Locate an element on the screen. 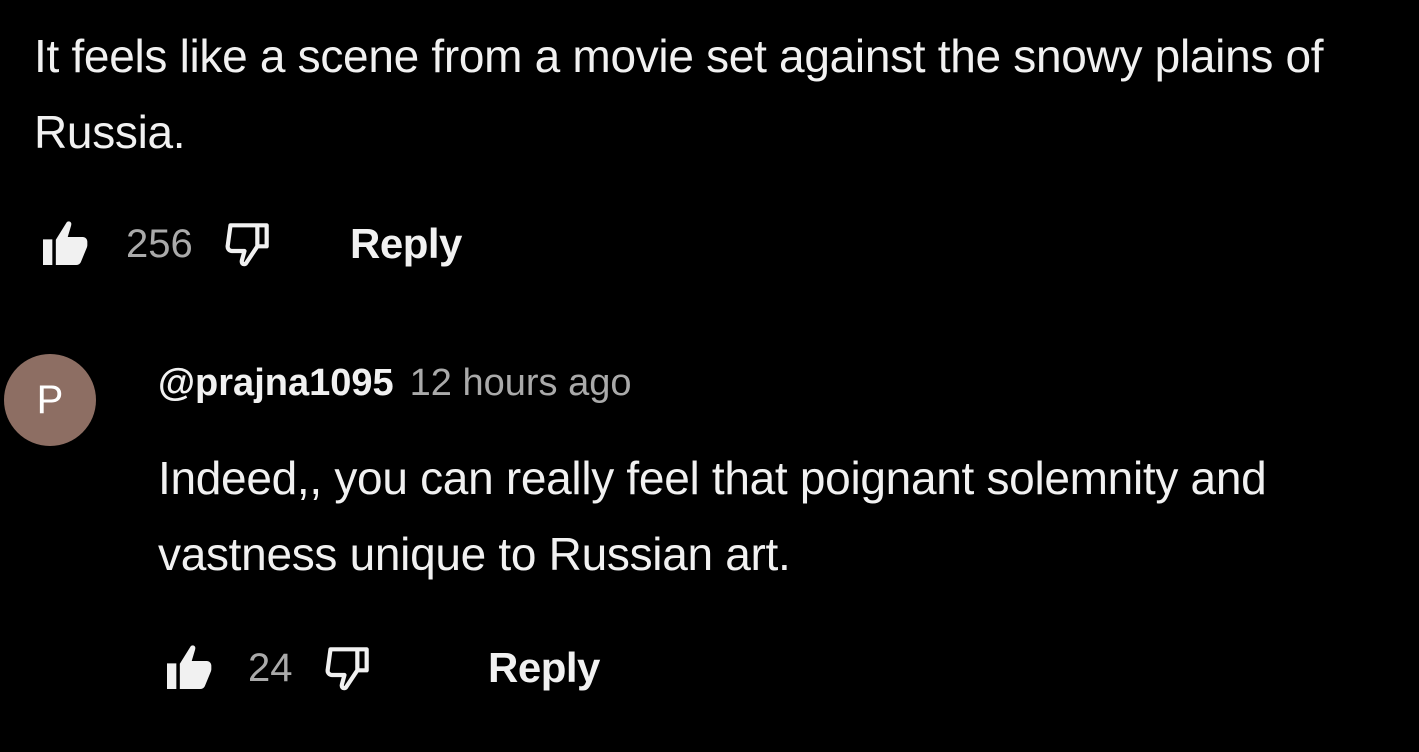 This screenshot has height=752, width=1419. like-count: 24 is located at coordinates (270, 667).